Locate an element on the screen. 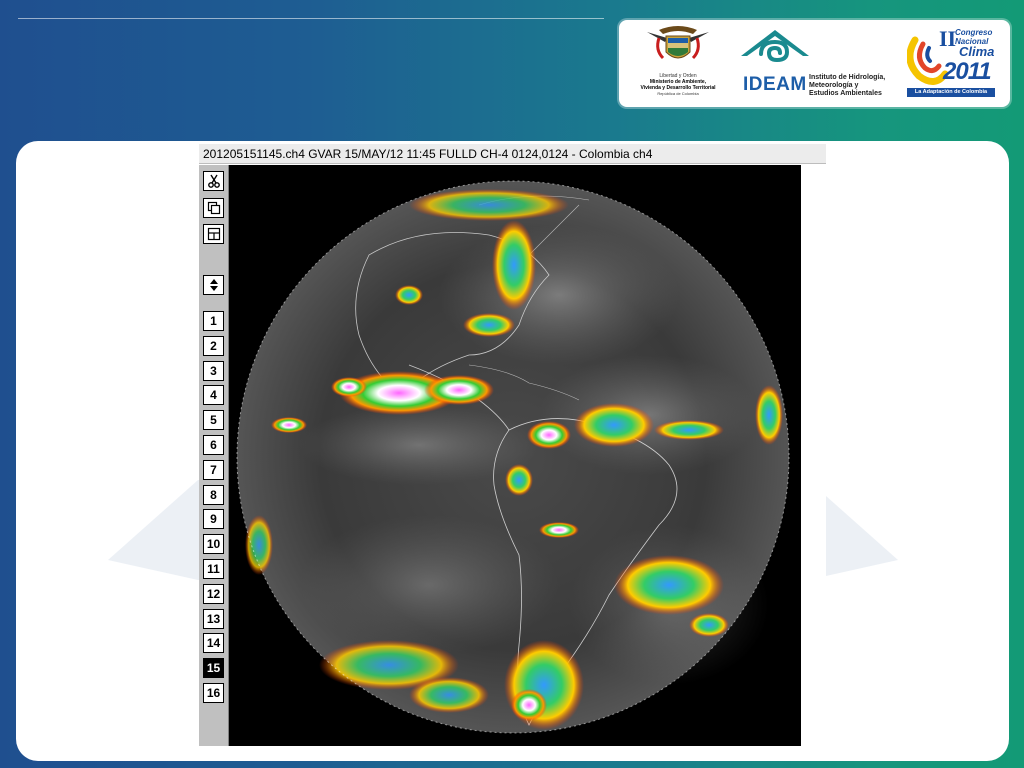 The width and height of the screenshot is (1024, 768). frame-button-4: 4 is located at coordinates (213, 395).